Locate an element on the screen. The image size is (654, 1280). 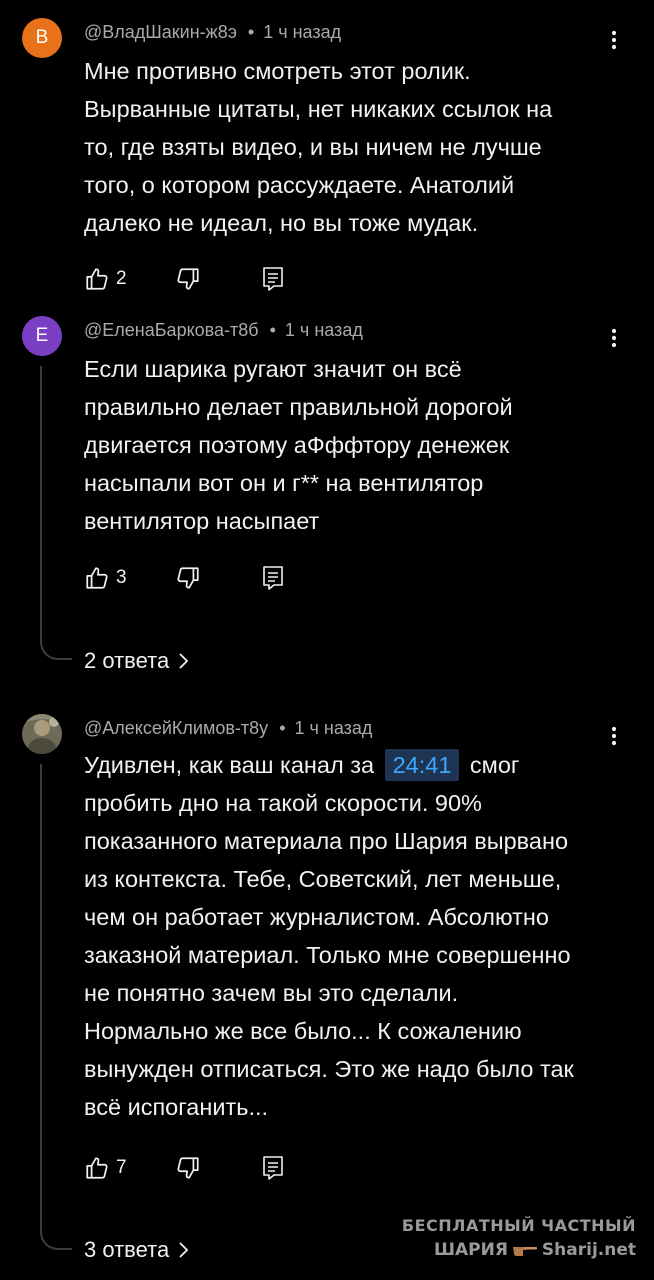
comment-line: Вырванные цитаты, нет никаких ссылок на is located at coordinates (318, 109).